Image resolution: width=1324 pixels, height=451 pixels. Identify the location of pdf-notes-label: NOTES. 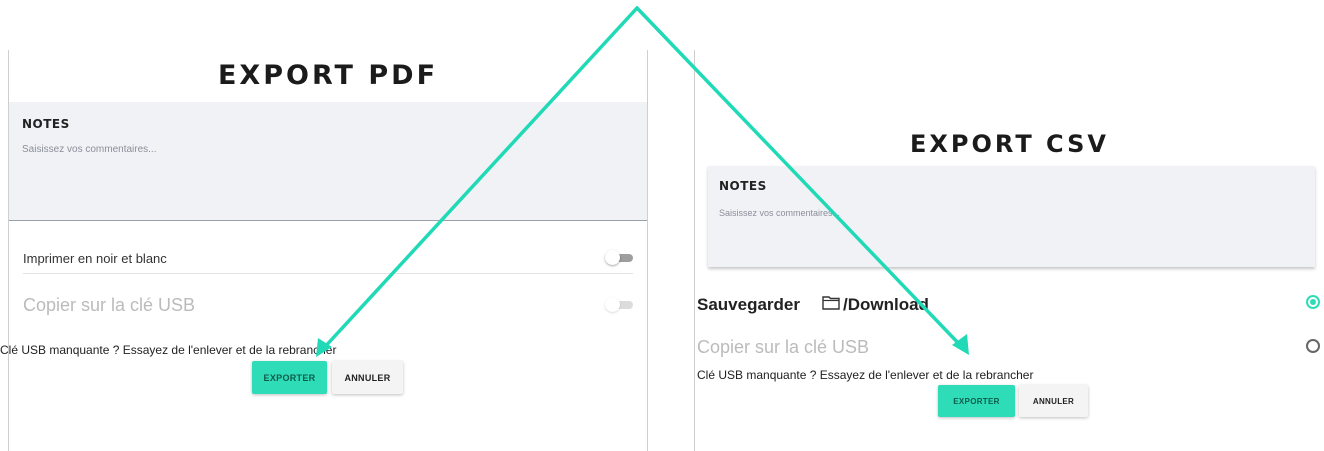
(46, 124).